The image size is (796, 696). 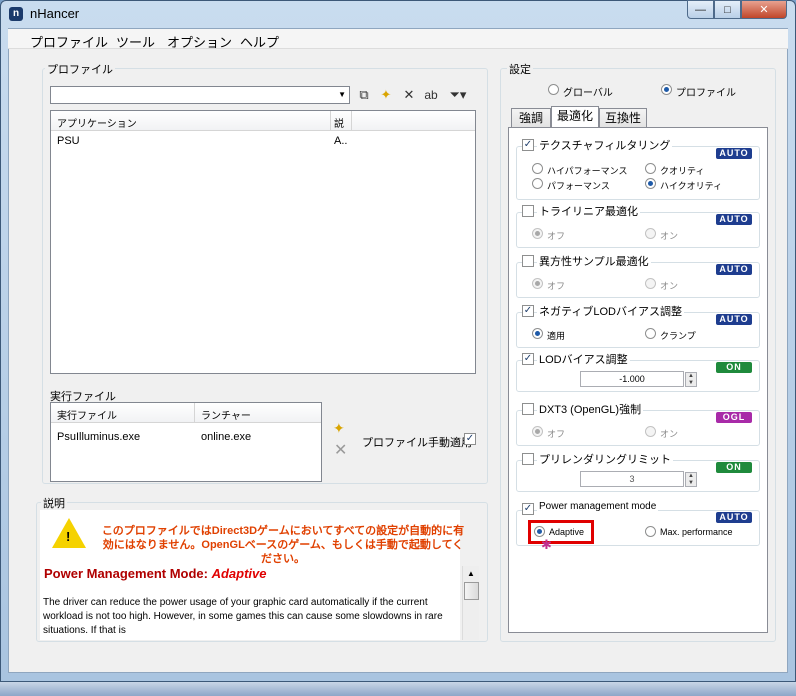 I want to click on dxt3-checkbox, so click(x=528, y=409).